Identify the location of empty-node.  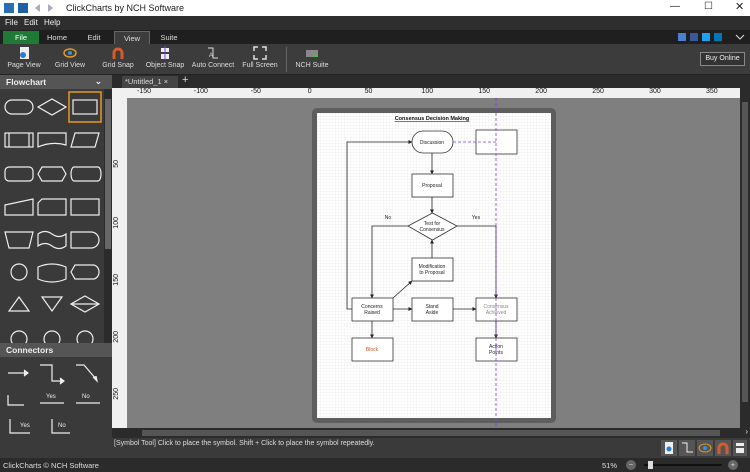
(496, 142).